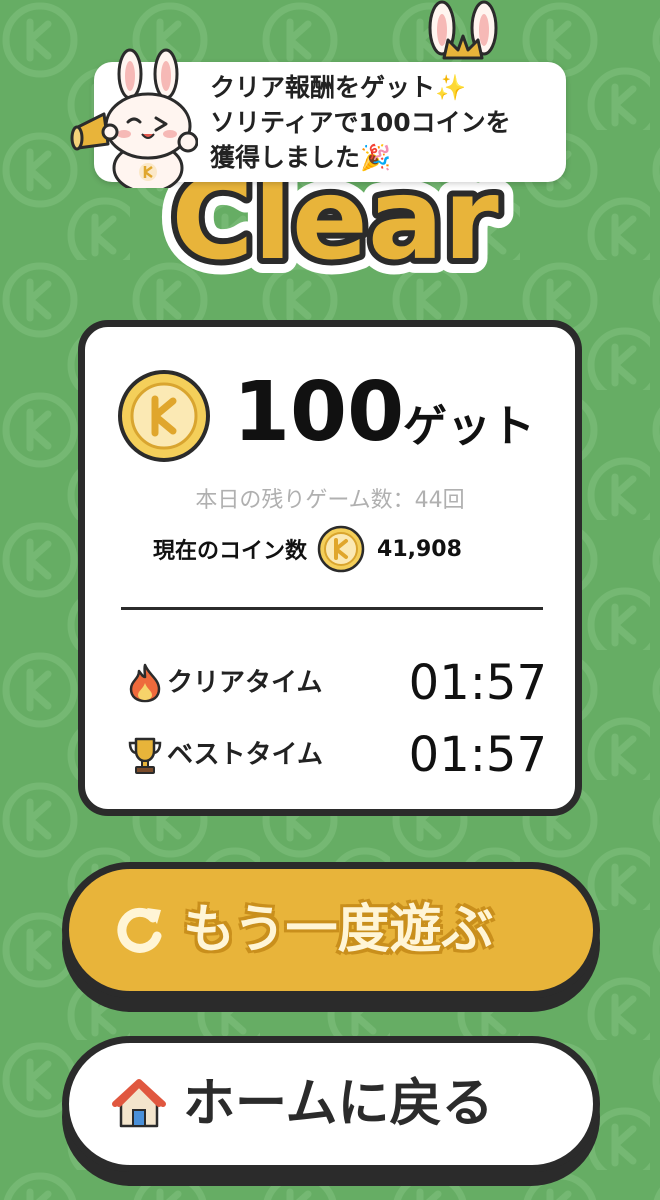 This screenshot has width=660, height=1200. I want to click on play-again-button-wrapper: もう一度遊ぶ, so click(331, 938).